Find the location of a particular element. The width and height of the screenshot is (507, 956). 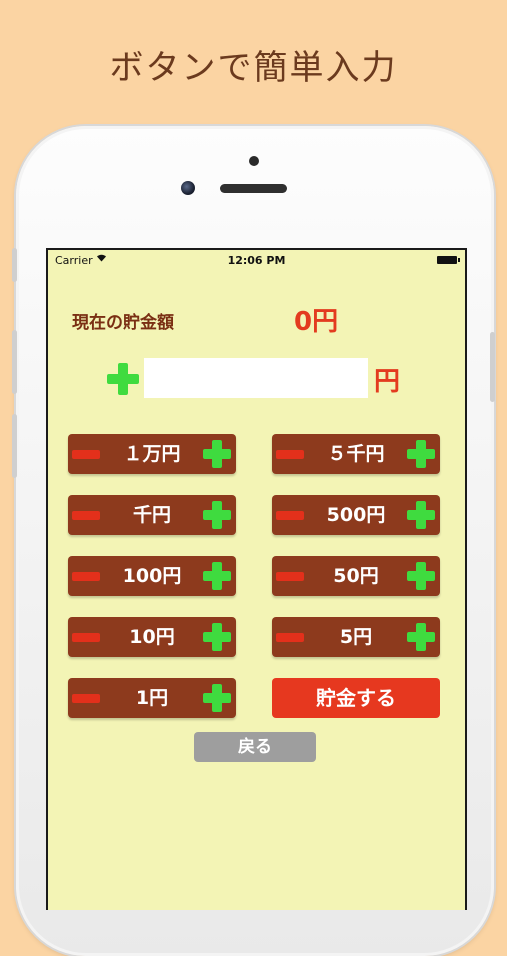

phone-volume-up is located at coordinates (14, 362).